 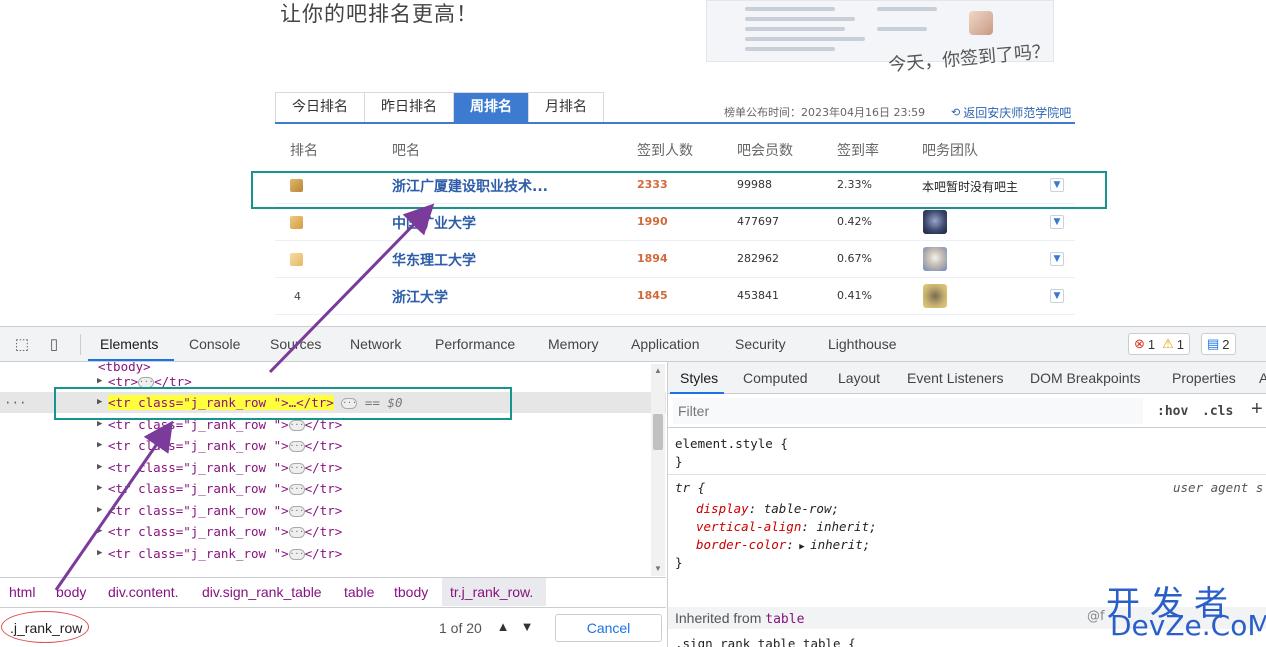 I want to click on bar-name-link: 浙江大学, so click(x=420, y=297).